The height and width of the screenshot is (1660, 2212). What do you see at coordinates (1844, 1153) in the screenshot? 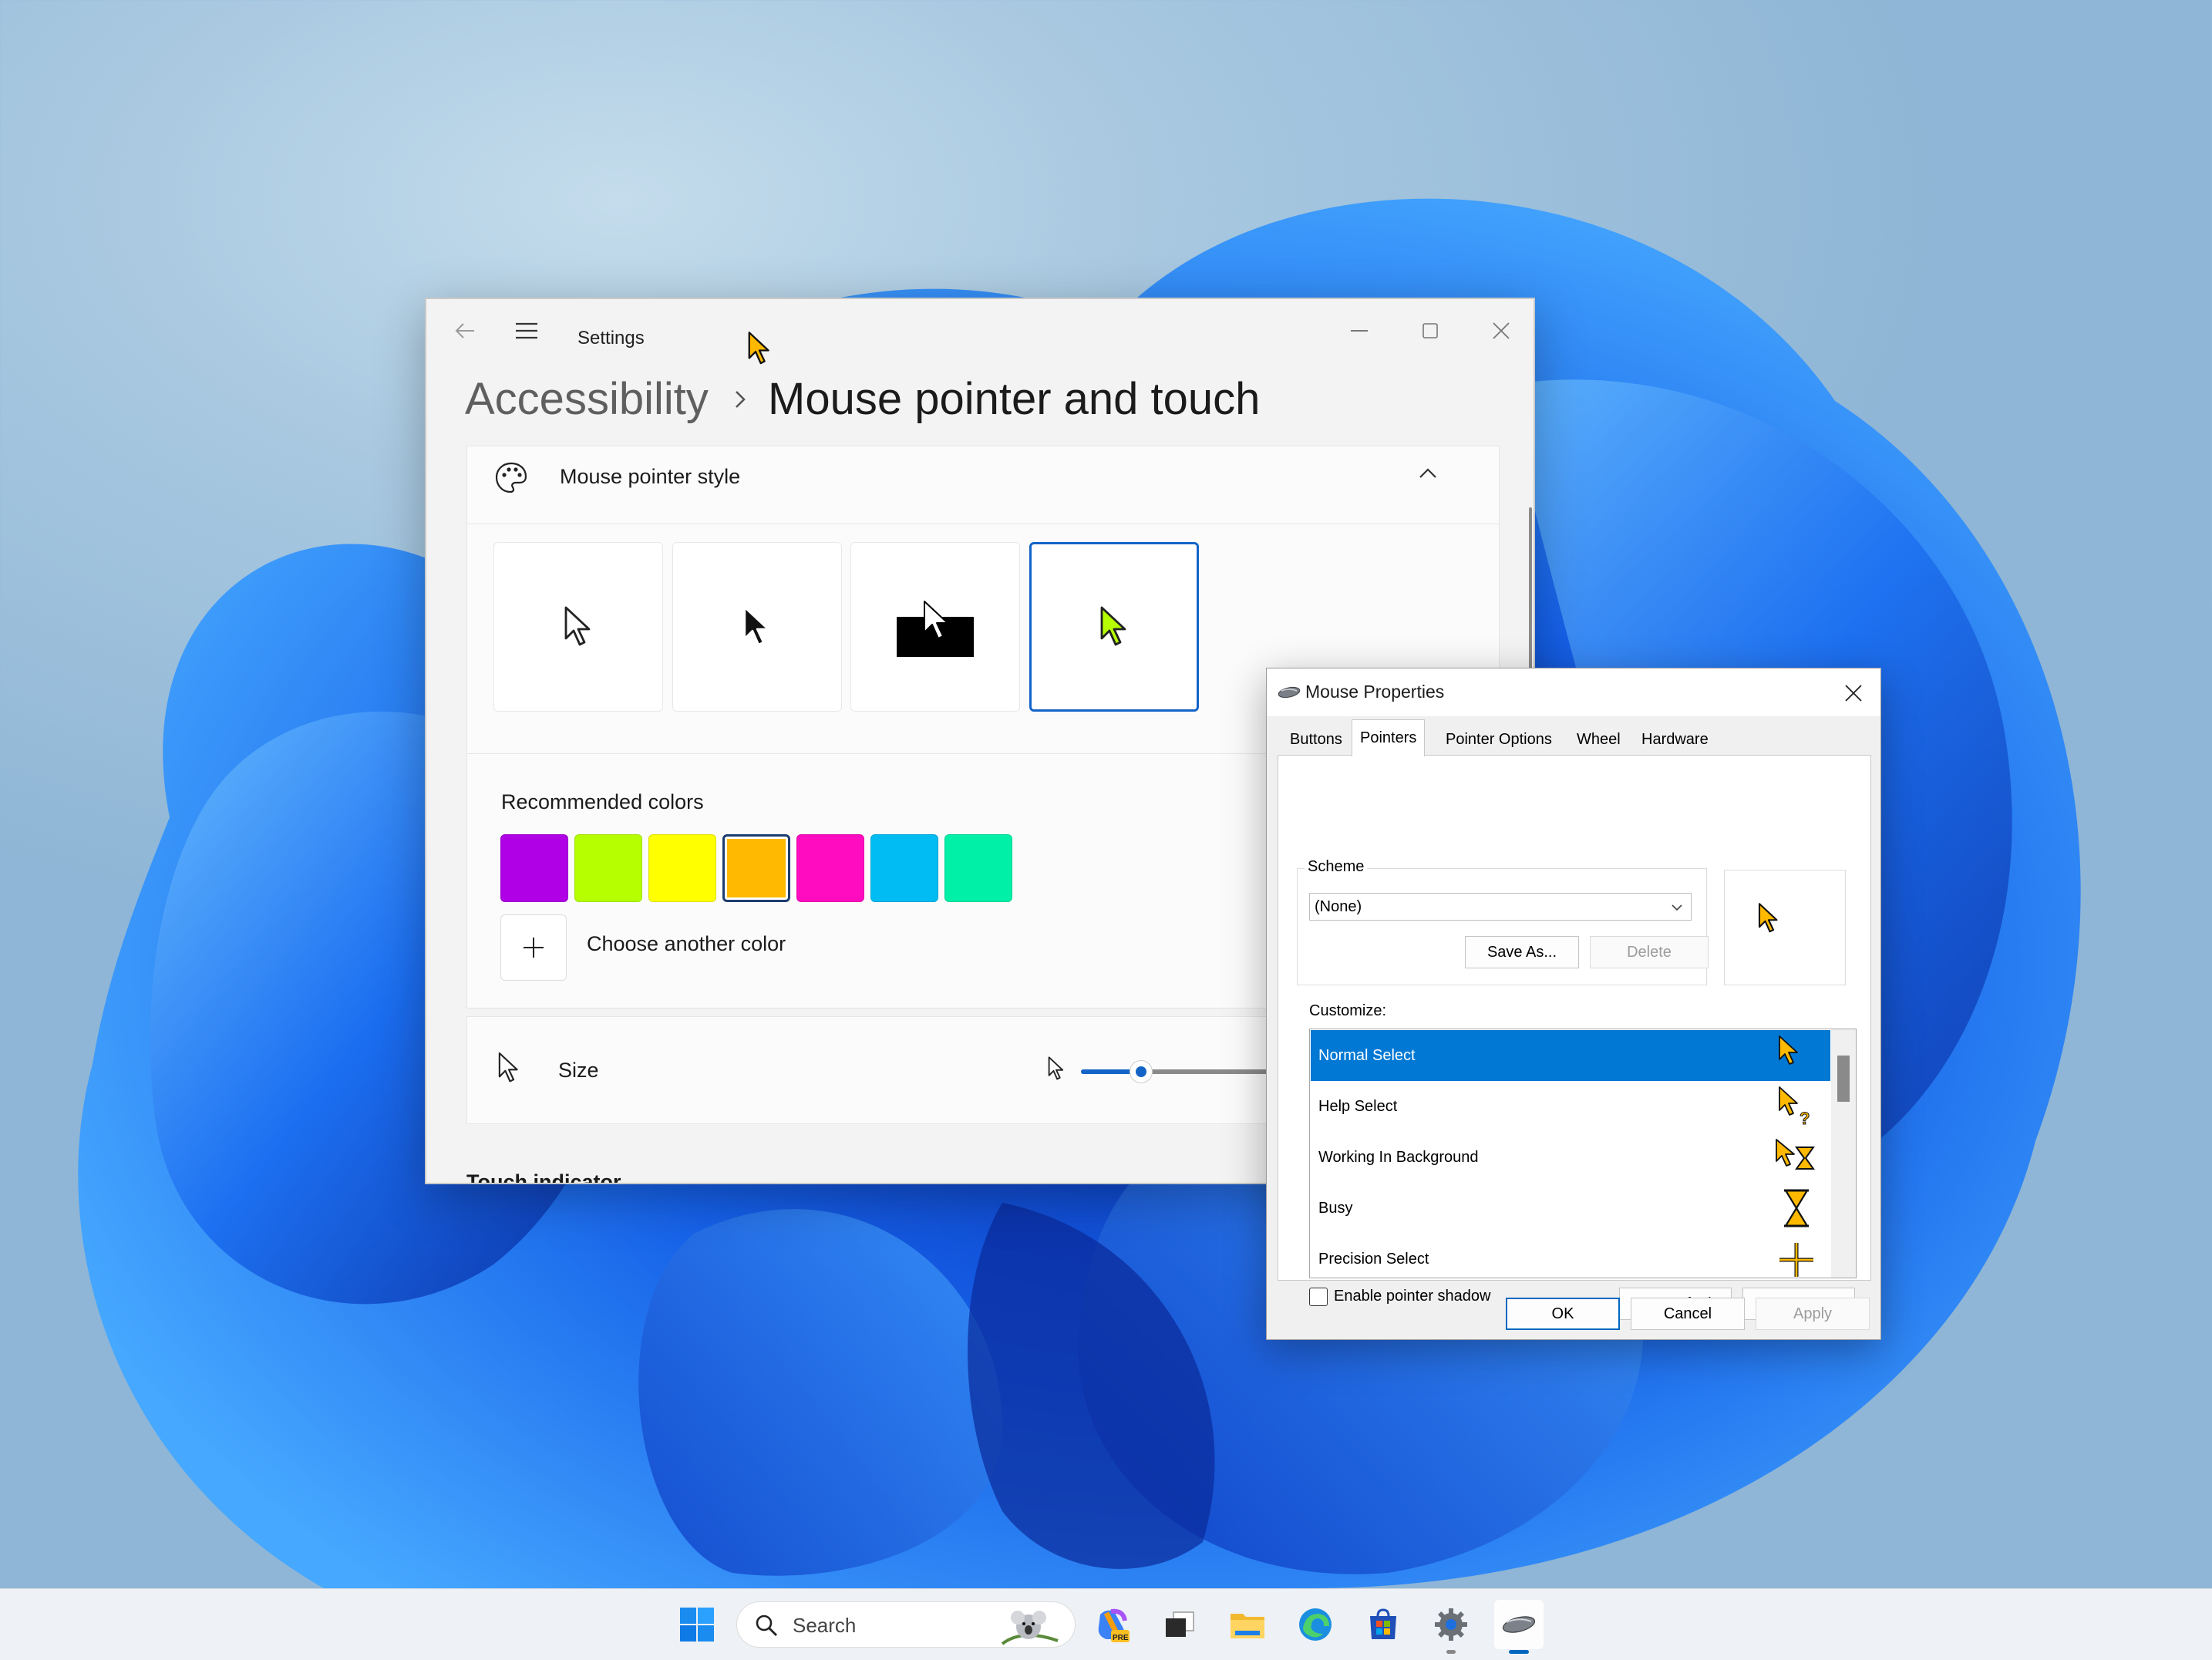
I see `cursor-list-scrollbar` at bounding box center [1844, 1153].